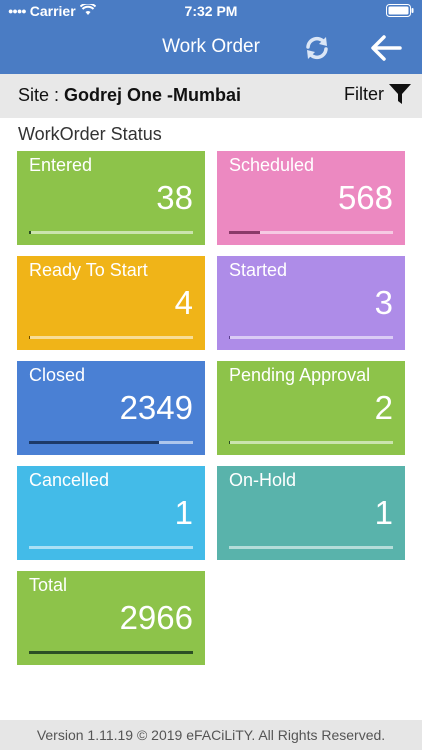  What do you see at coordinates (111, 198) in the screenshot?
I see `status-tile-entered: Entered 38` at bounding box center [111, 198].